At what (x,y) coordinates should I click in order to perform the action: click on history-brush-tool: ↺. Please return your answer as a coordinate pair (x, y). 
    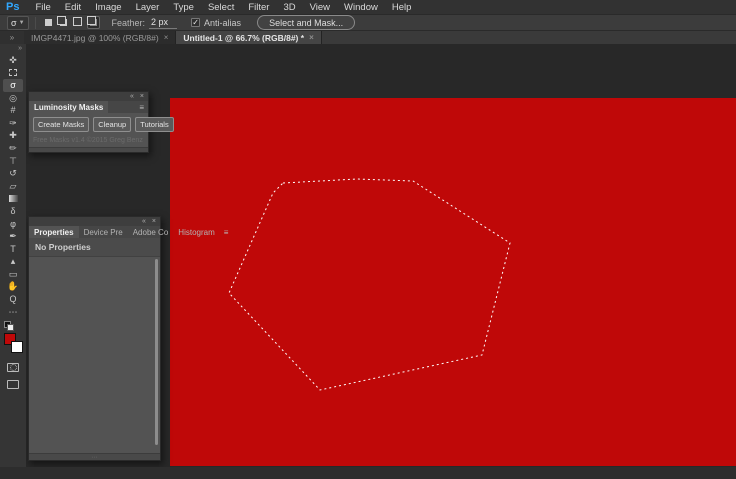
    Looking at the image, I should click on (13, 173).